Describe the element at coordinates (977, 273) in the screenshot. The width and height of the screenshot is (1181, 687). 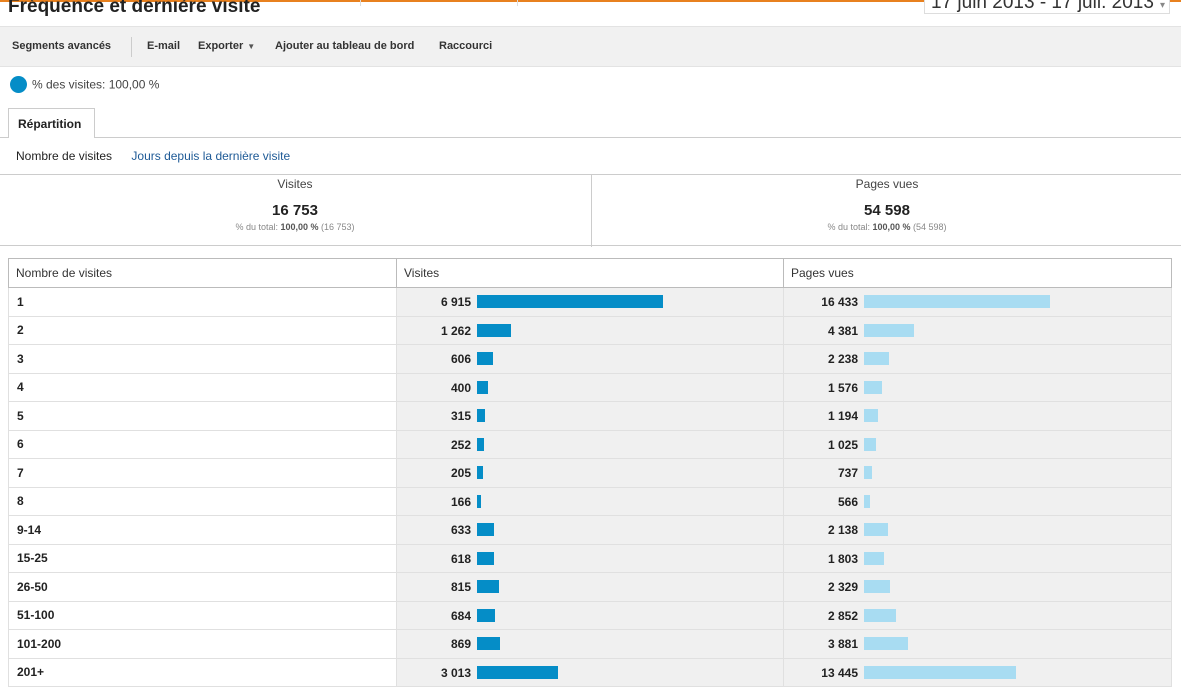
I see `column-header-pageviews: Pages vues` at that location.